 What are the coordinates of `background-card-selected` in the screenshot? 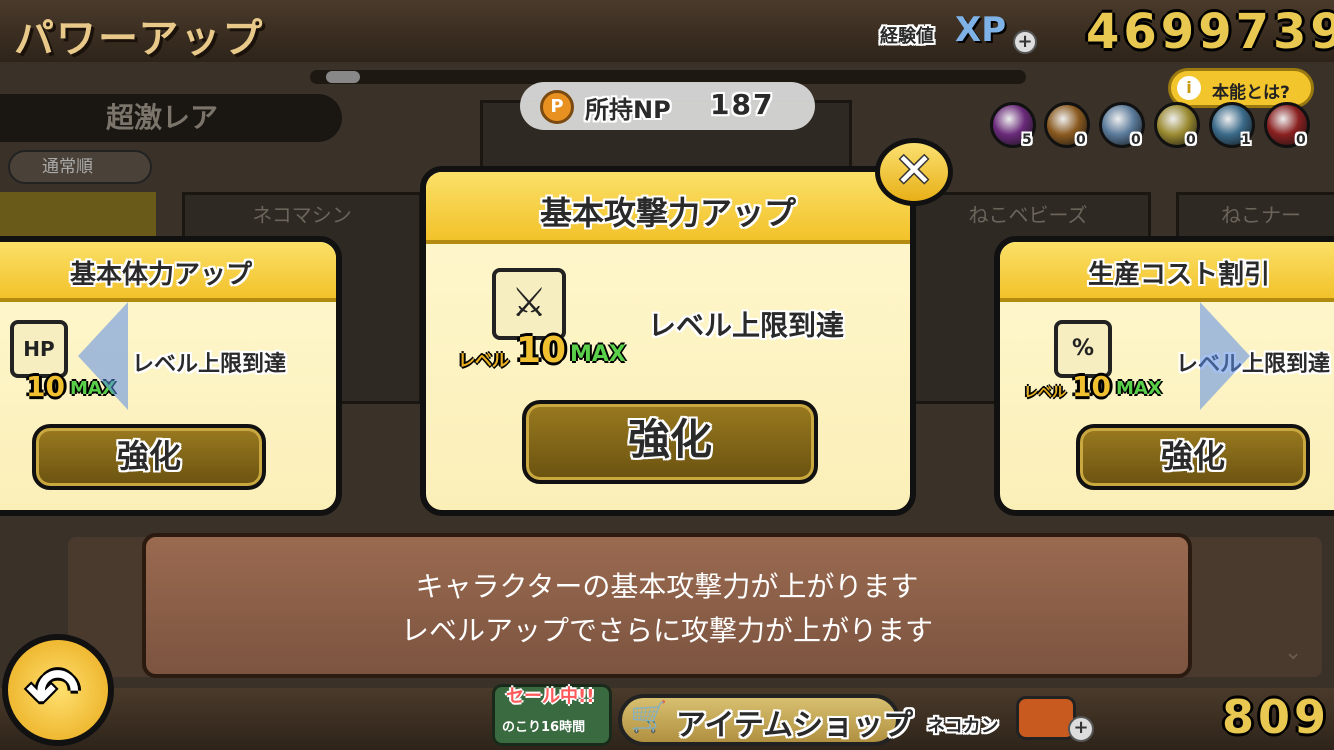 It's located at (78, 217).